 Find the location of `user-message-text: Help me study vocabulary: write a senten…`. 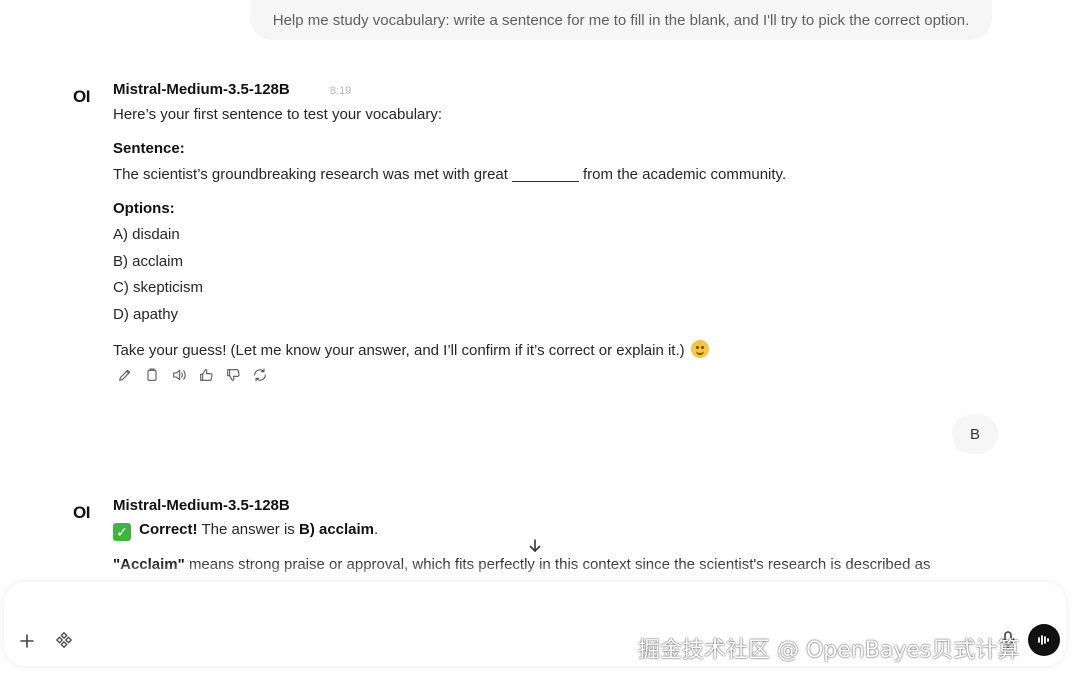

user-message-text: Help me study vocabulary: write a senten… is located at coordinates (621, 20).